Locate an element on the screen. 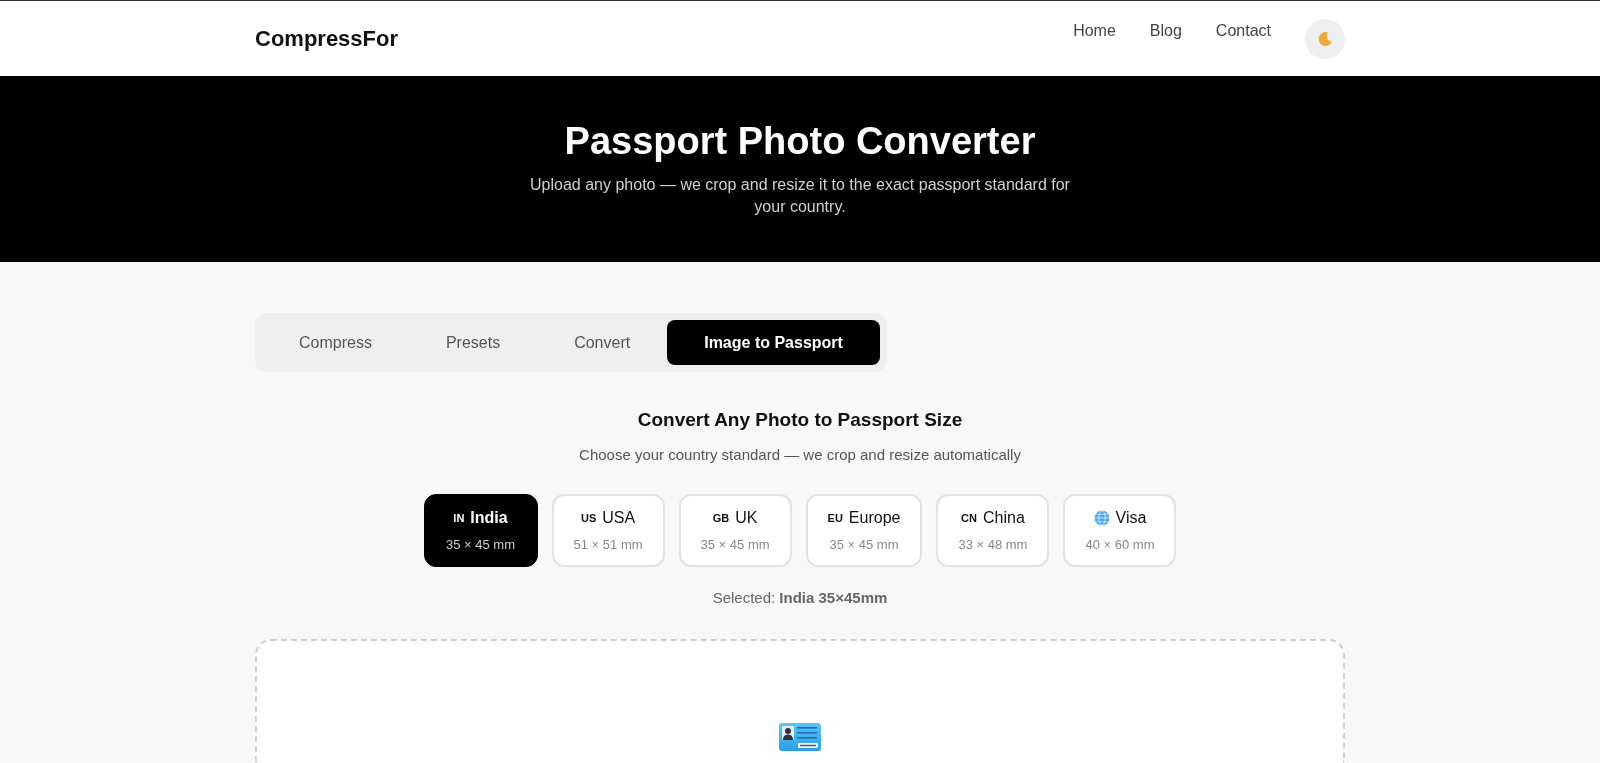 This screenshot has width=1600, height=763. nav-link: Contact is located at coordinates (1243, 30).